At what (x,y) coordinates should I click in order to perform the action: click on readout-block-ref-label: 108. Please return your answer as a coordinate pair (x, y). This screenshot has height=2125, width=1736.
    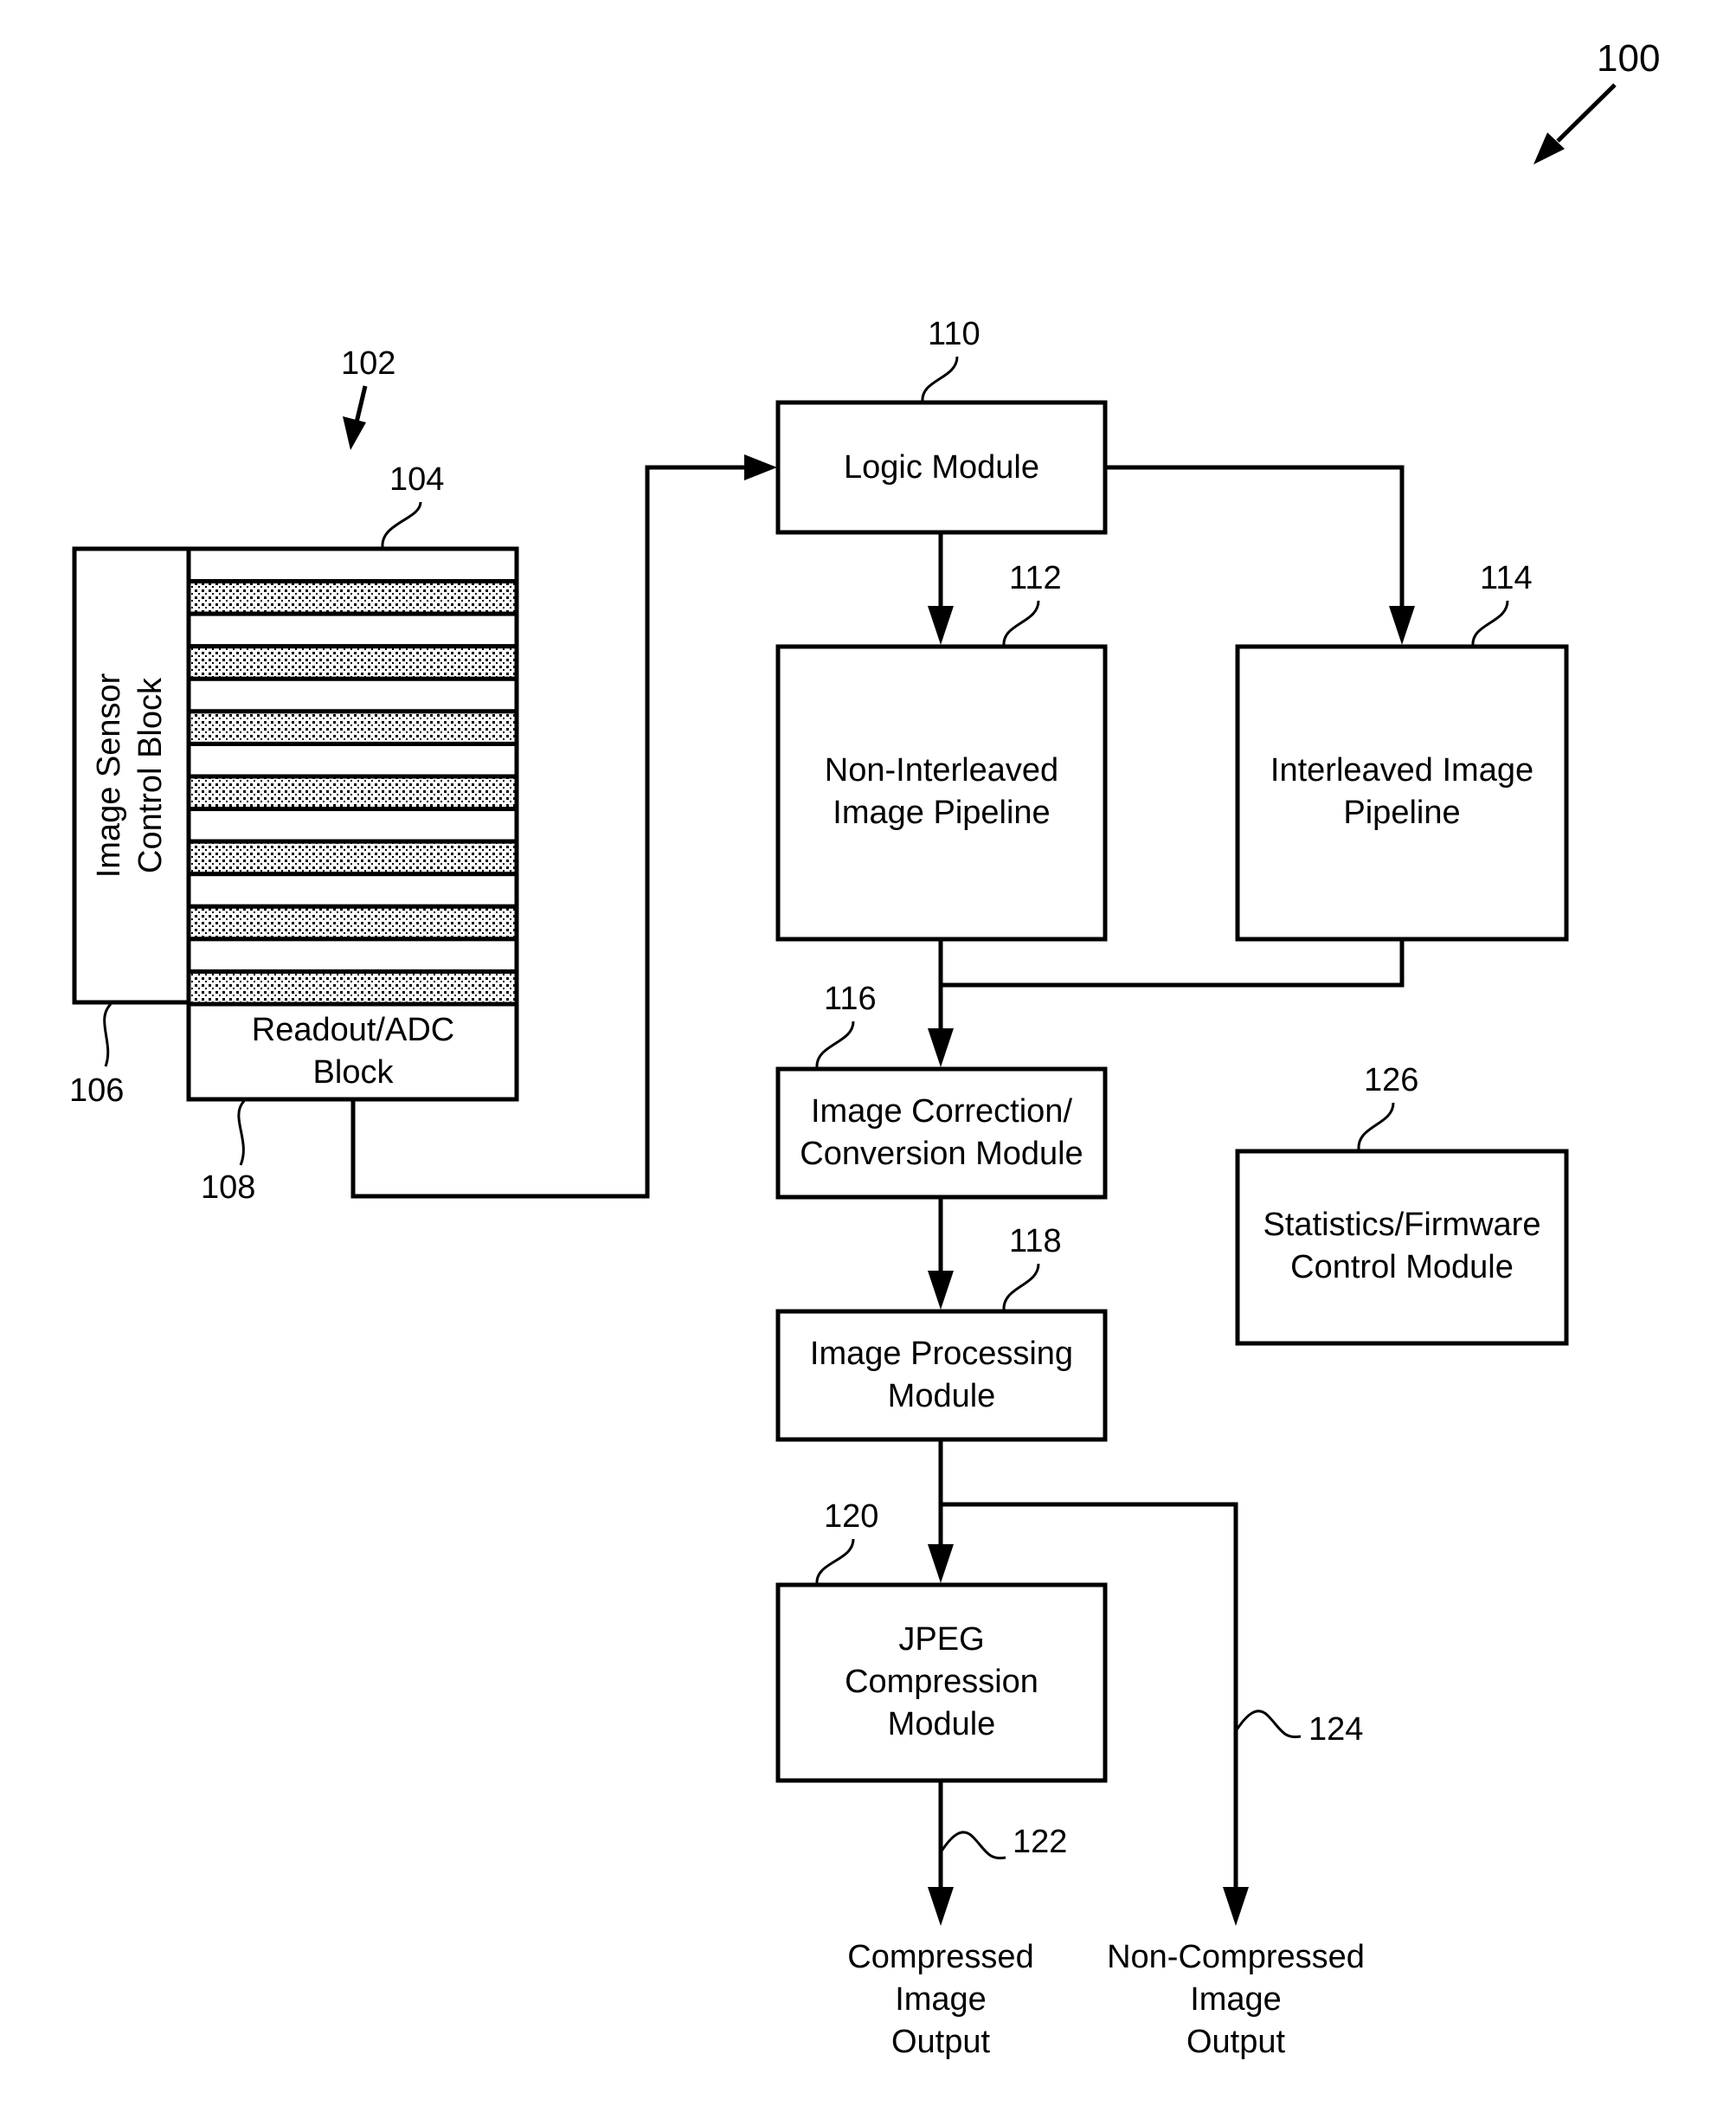
    Looking at the image, I should click on (228, 1187).